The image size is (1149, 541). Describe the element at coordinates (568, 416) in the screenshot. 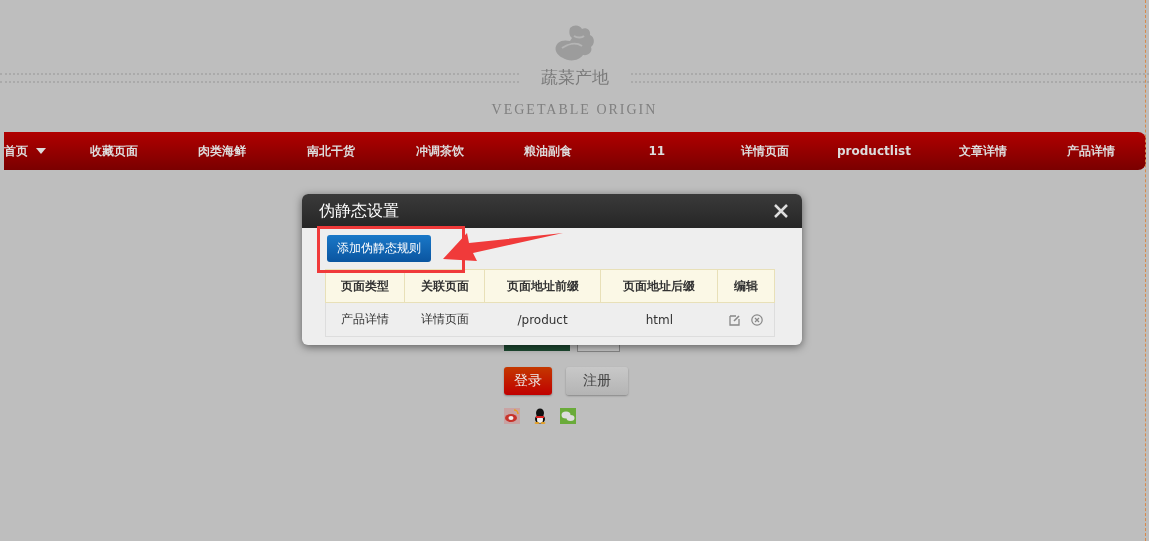

I see `chat-icon` at that location.